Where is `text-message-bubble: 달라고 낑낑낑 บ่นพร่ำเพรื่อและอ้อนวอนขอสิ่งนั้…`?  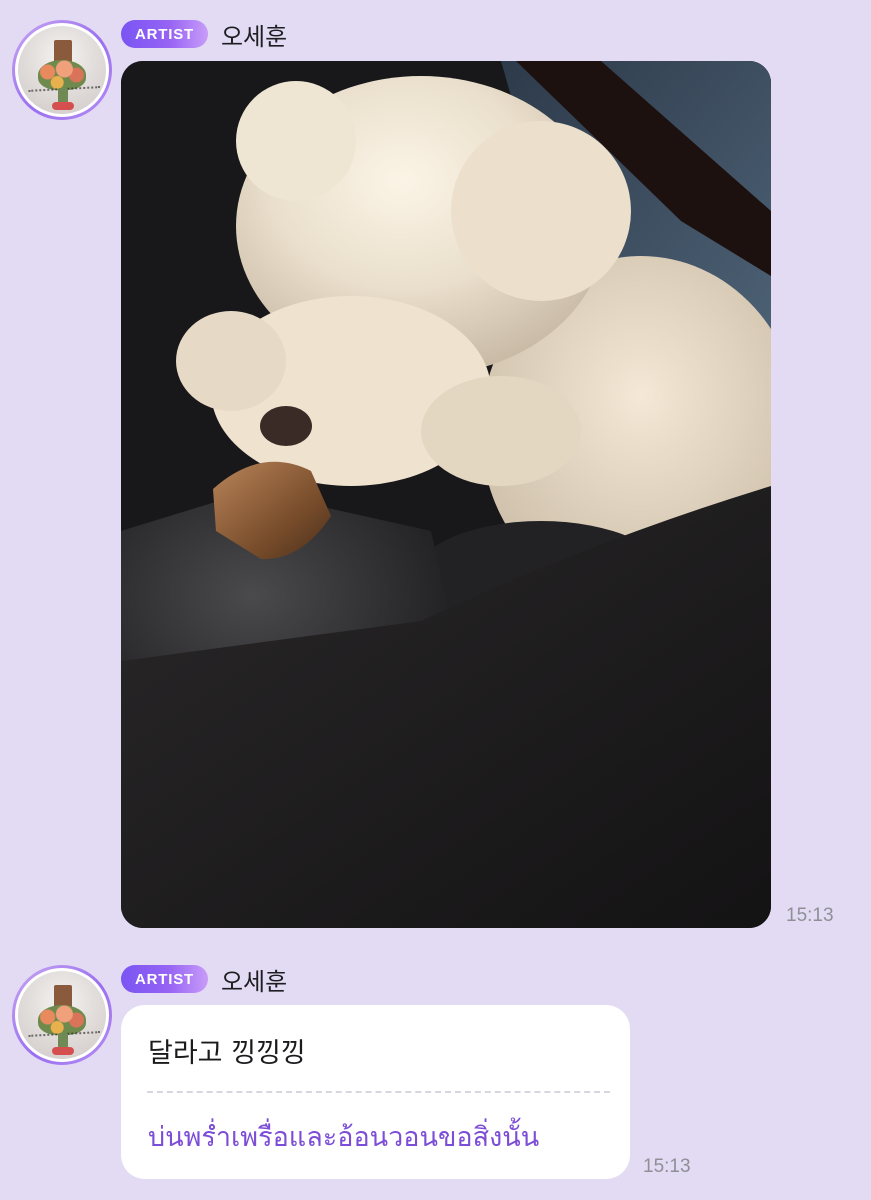
text-message-bubble: 달라고 낑낑낑 บ่นพร่ำเพรื่อและอ้อนวอนขอสิ่งนั้… is located at coordinates (375, 1092).